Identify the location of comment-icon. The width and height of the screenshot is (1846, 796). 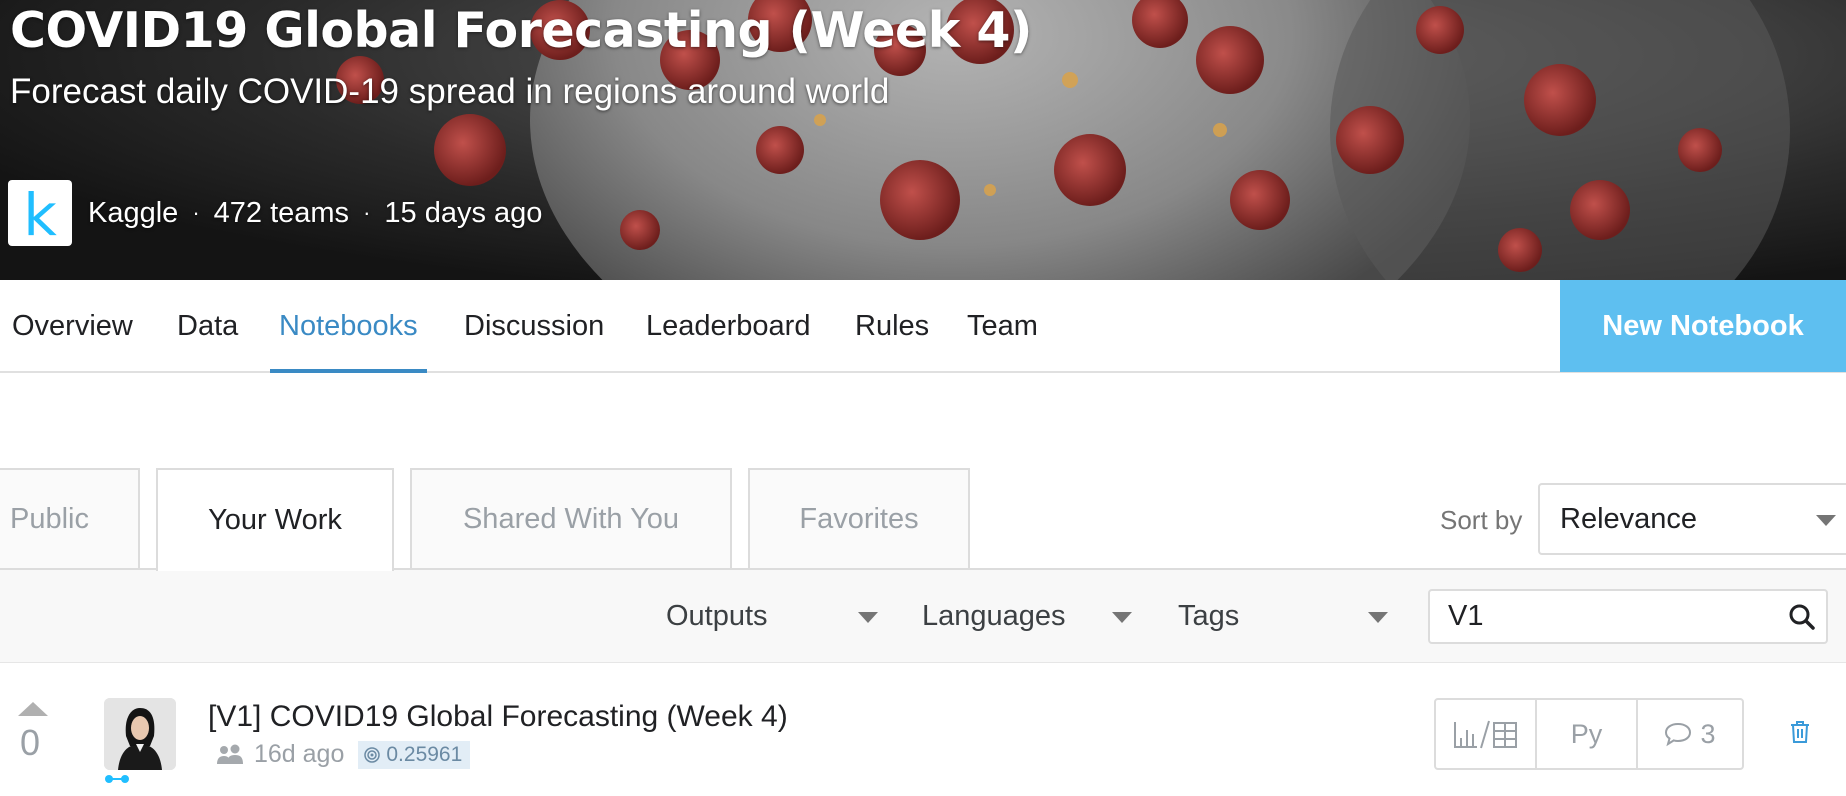
(1678, 734).